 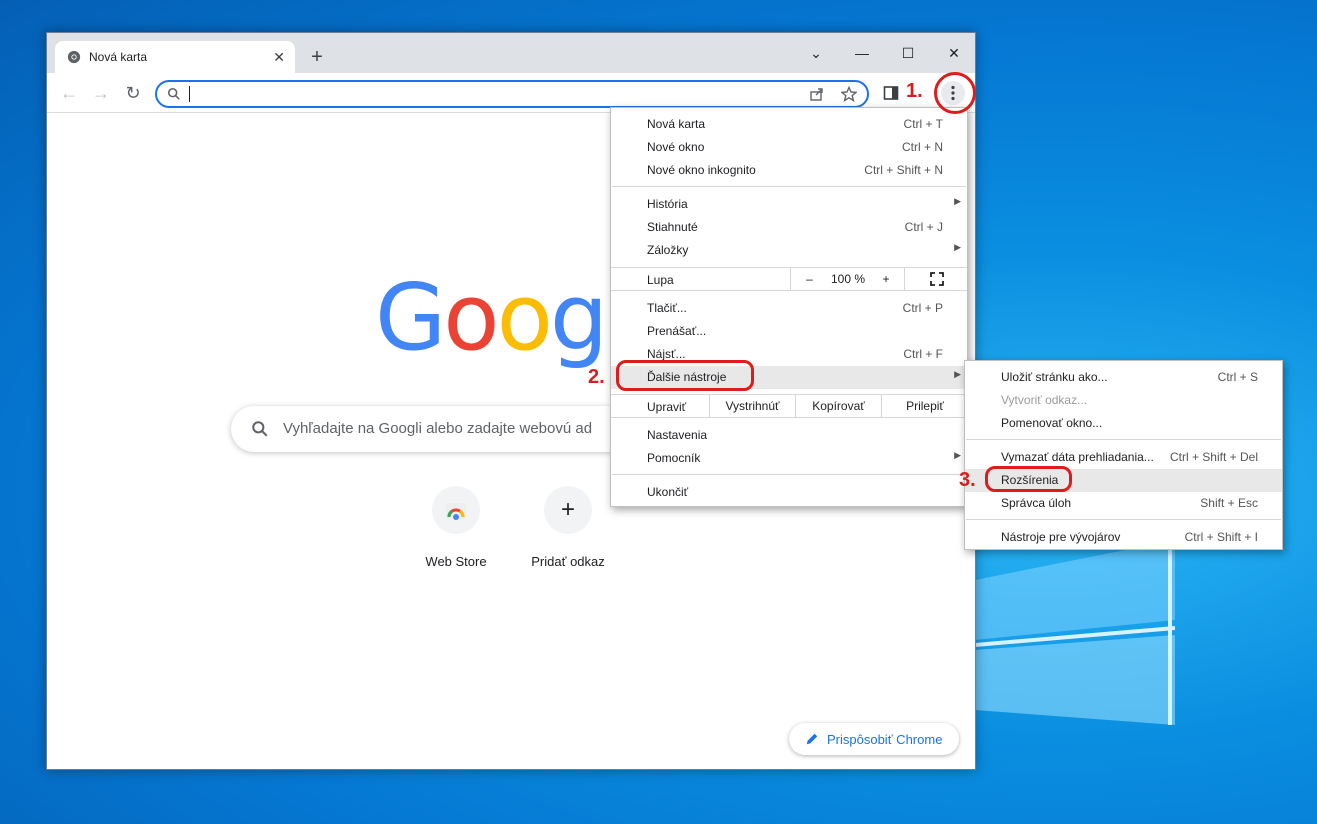 I want to click on side-panel-icon, so click(x=891, y=93).